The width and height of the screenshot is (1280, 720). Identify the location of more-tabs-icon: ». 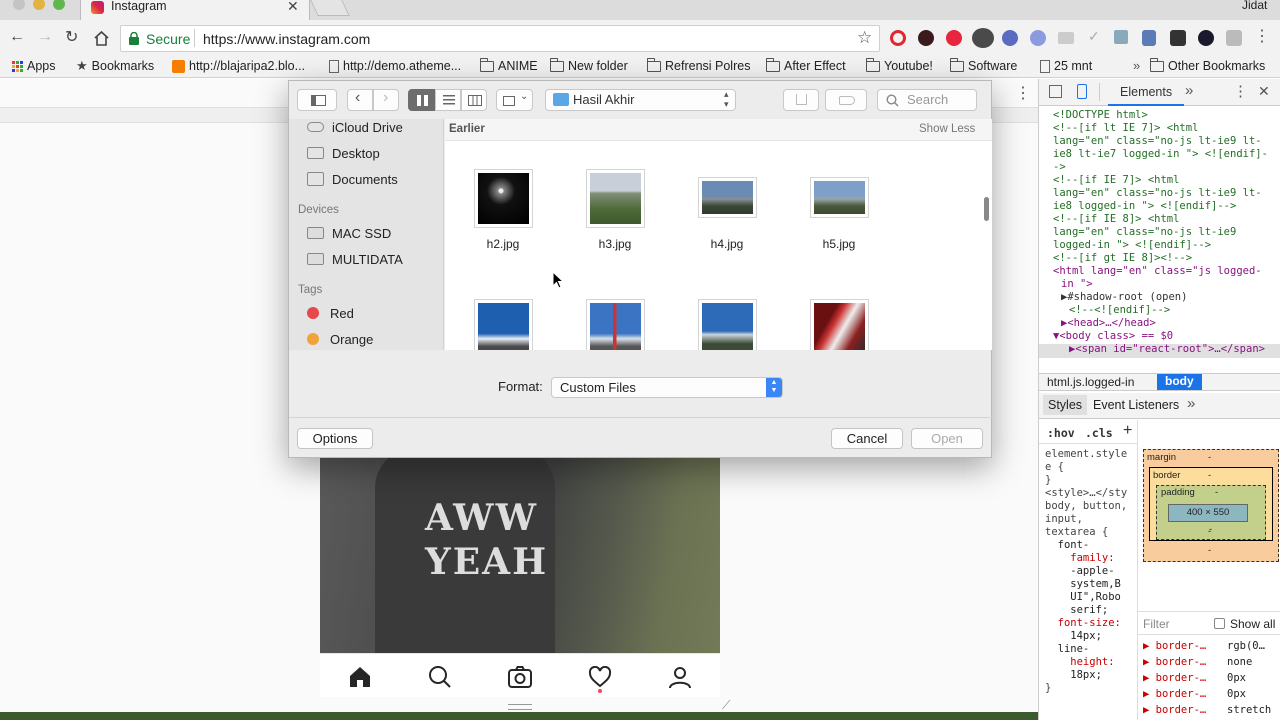
(1189, 90).